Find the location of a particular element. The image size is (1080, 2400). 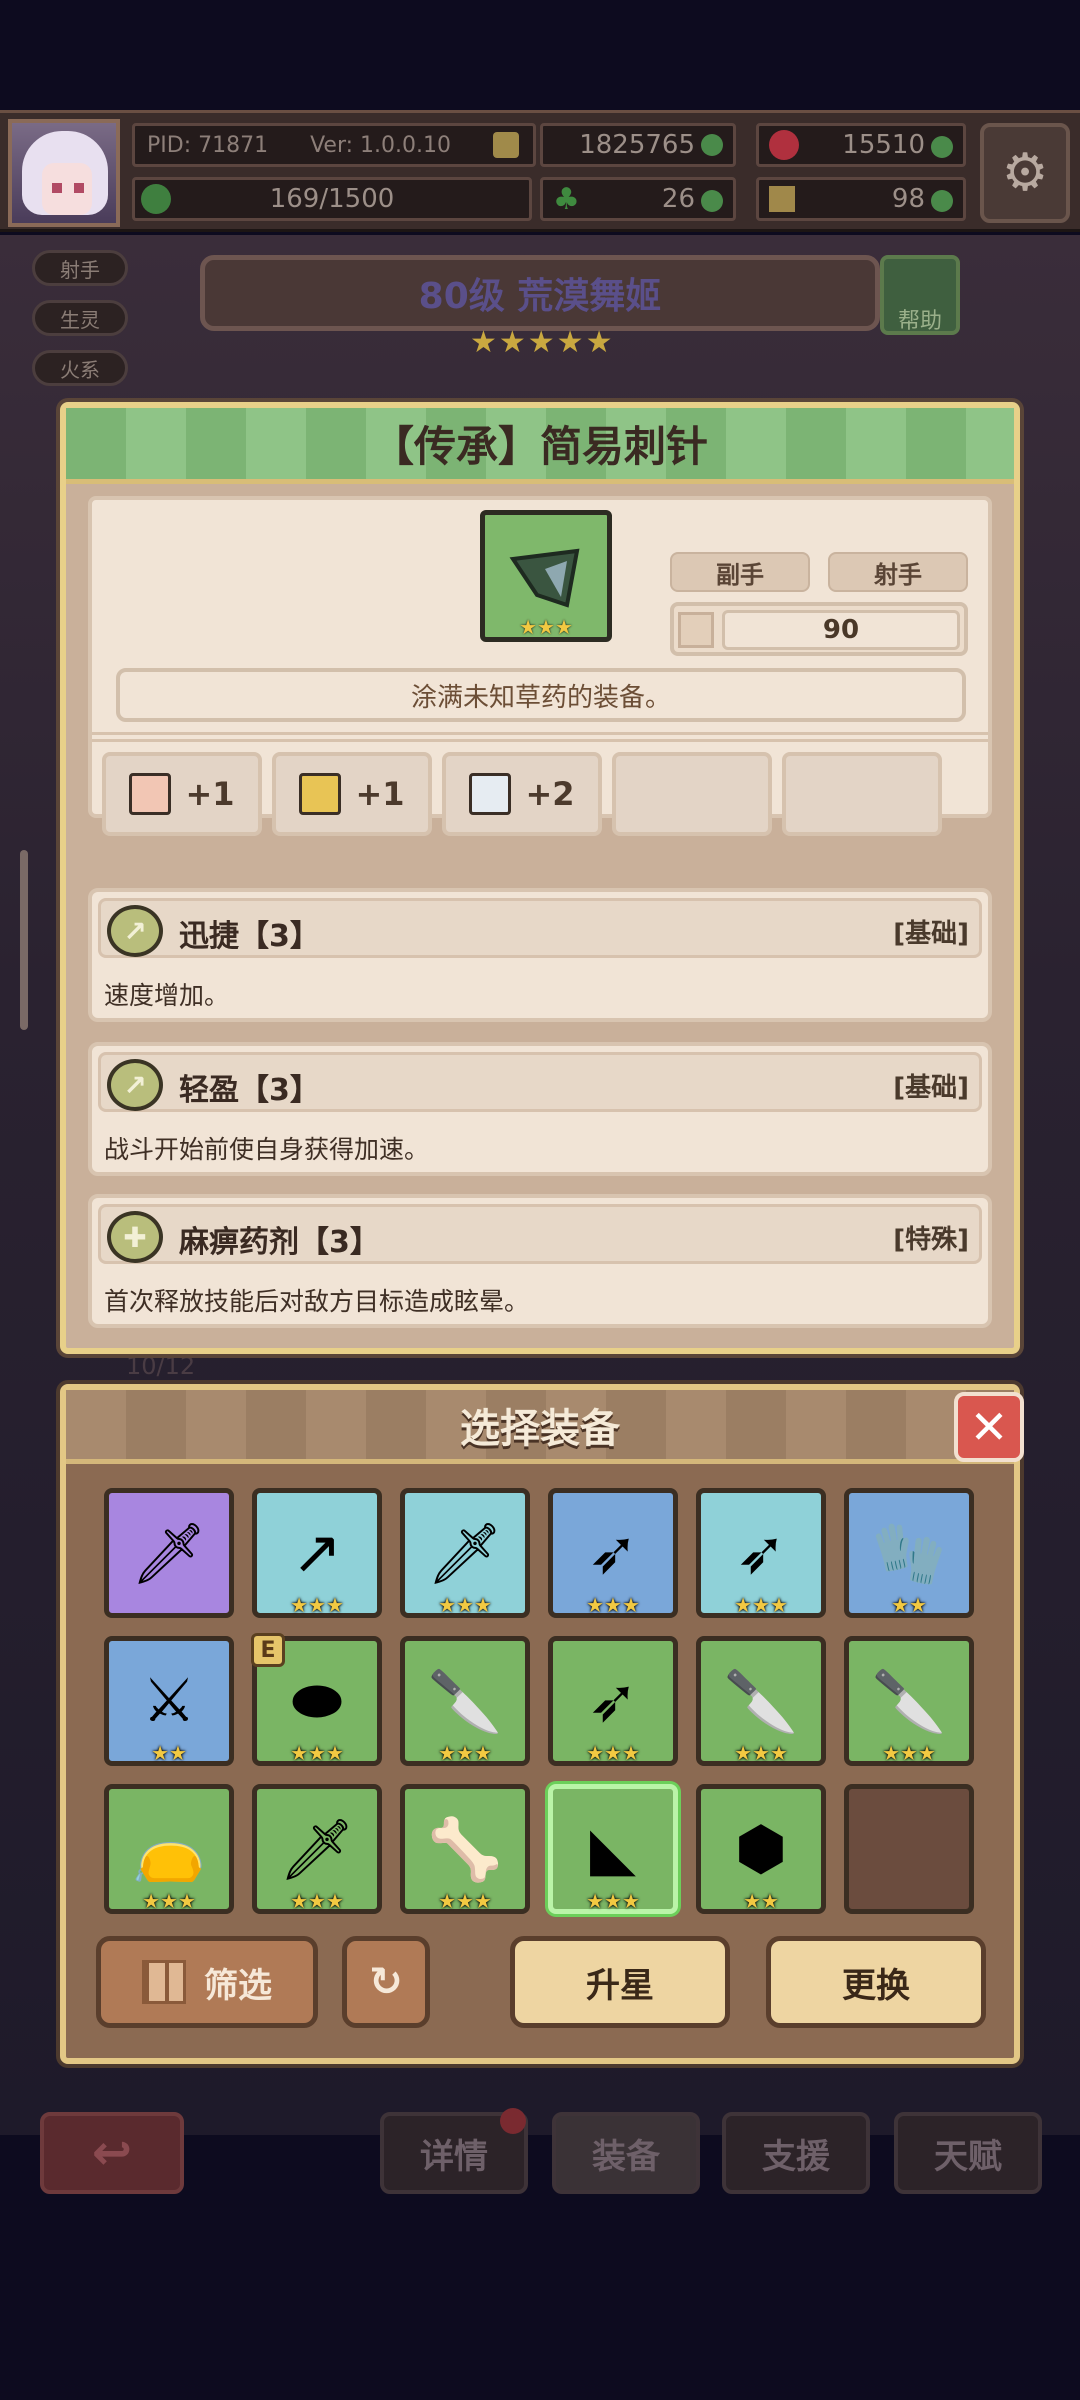

upgrade-star-button: 升星 is located at coordinates (620, 1982).